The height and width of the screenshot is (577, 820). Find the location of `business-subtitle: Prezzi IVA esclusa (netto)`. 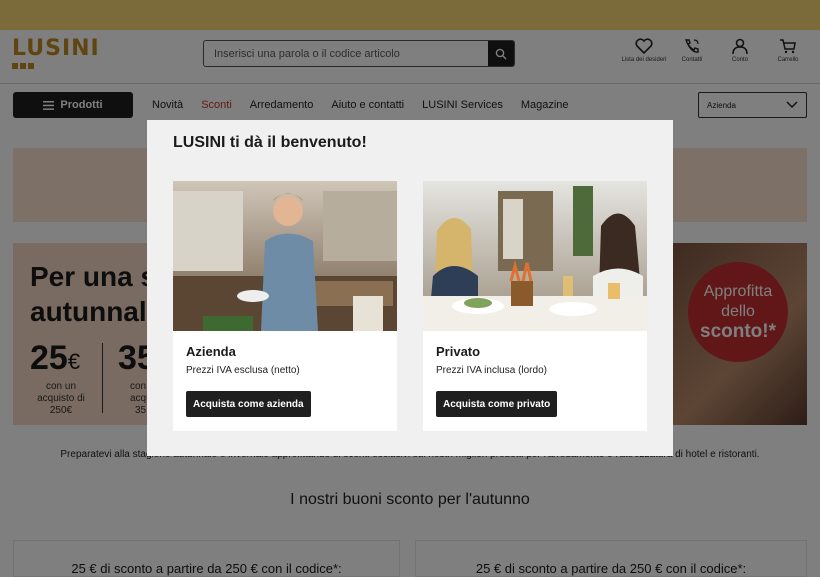

business-subtitle: Prezzi IVA esclusa (netto) is located at coordinates (243, 370).